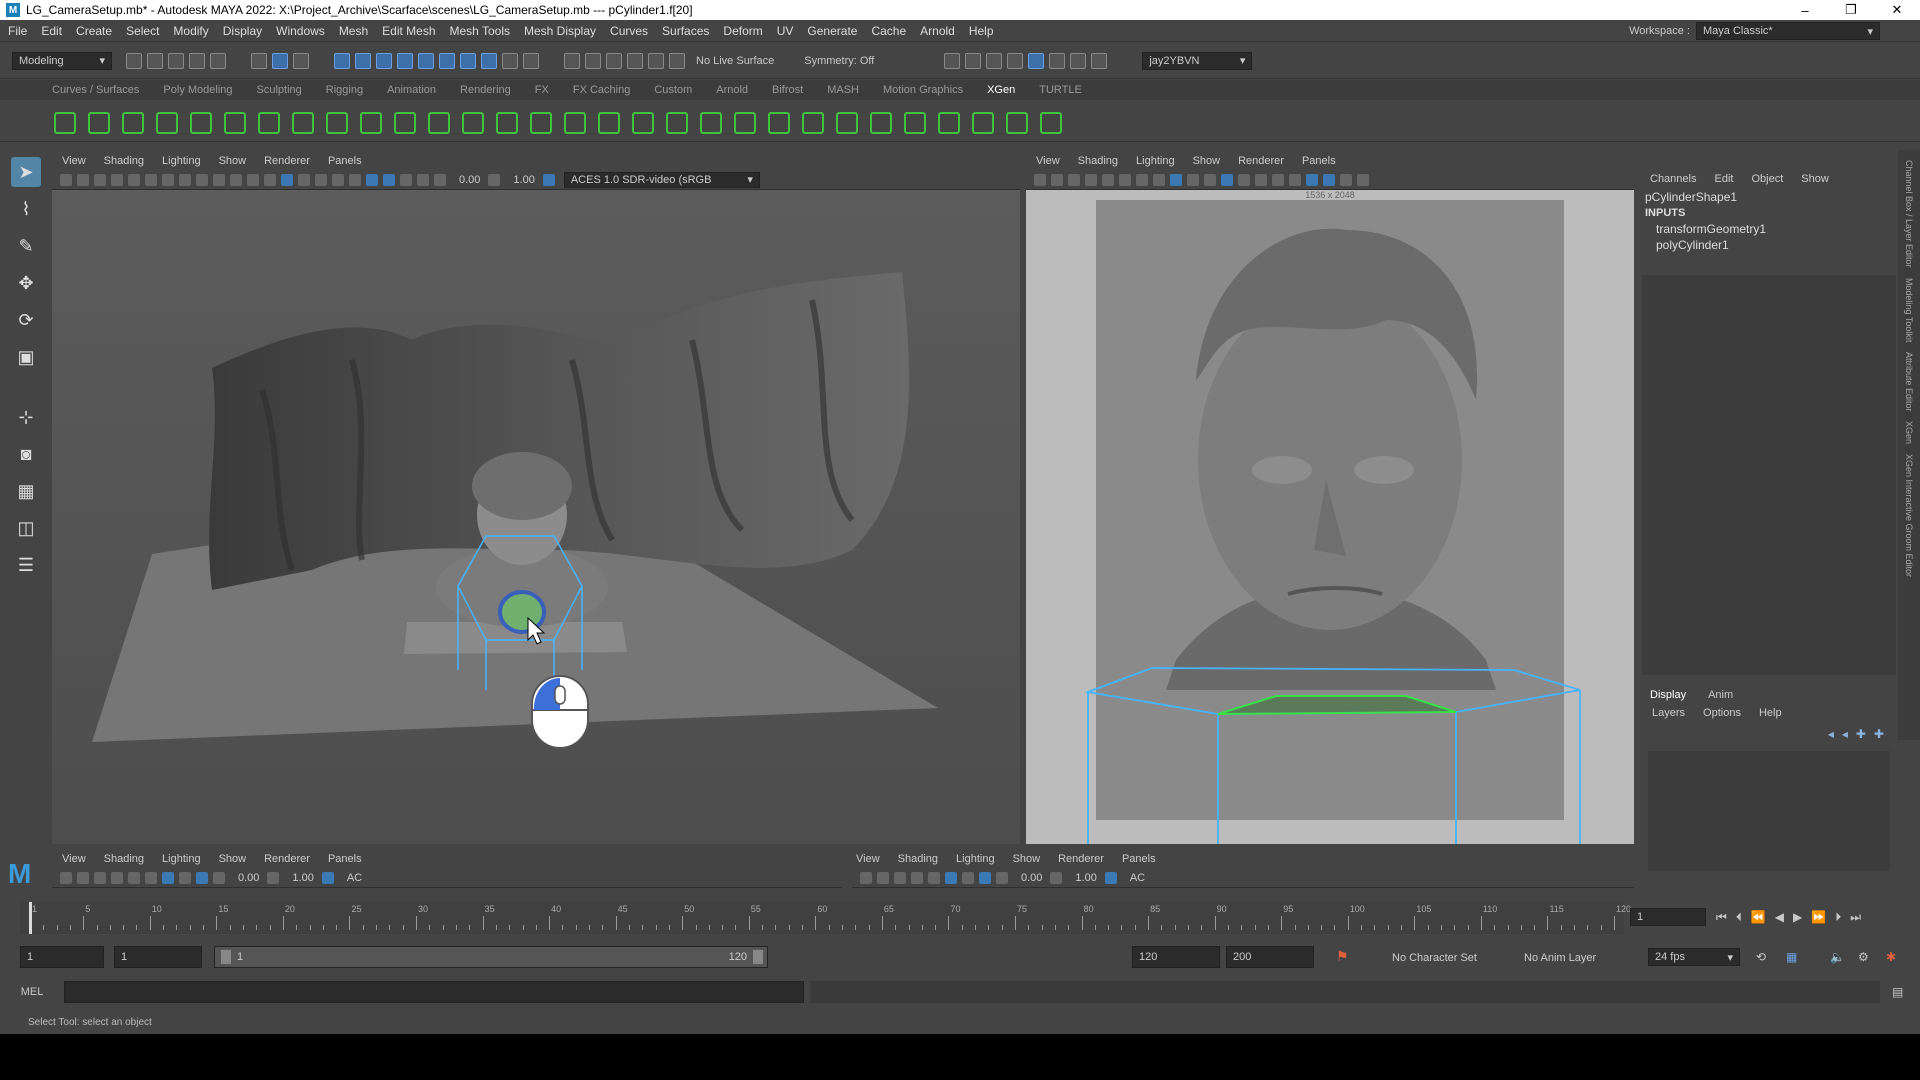  Describe the element at coordinates (937, 31) in the screenshot. I see `menu-arnold: Arnold` at that location.